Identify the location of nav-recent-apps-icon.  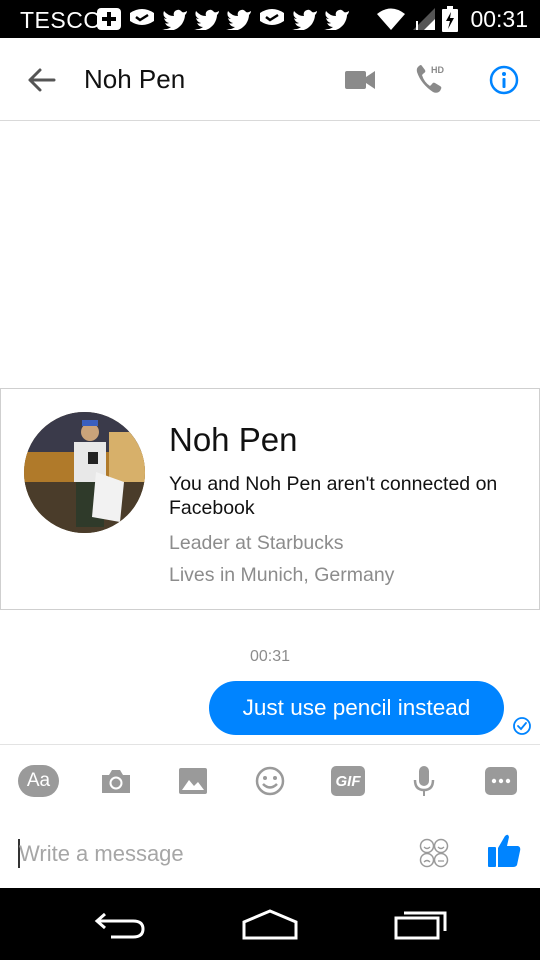
(421, 924).